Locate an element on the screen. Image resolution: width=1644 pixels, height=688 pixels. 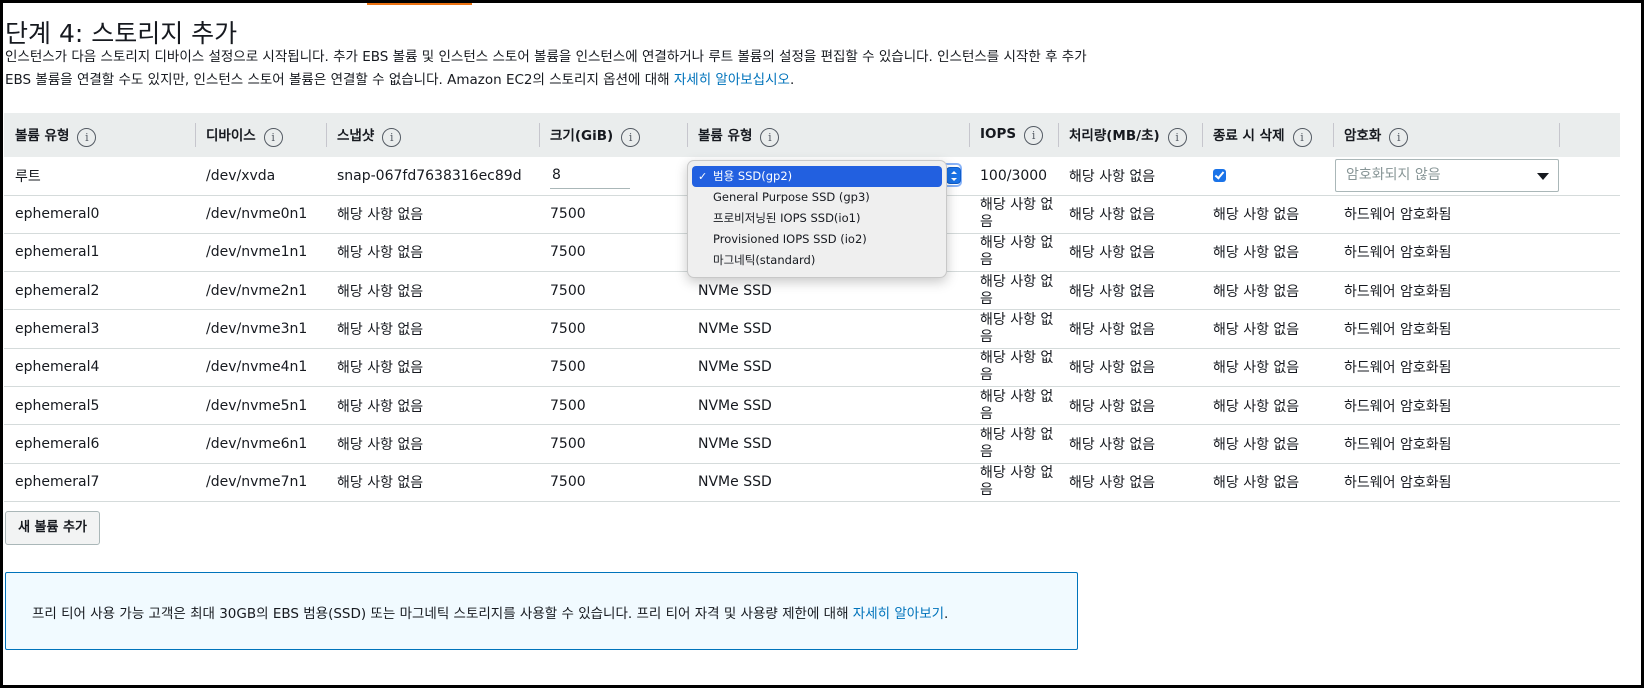
volume-type-option: Provisioned IOPS SSD (io2) is located at coordinates (817, 239).